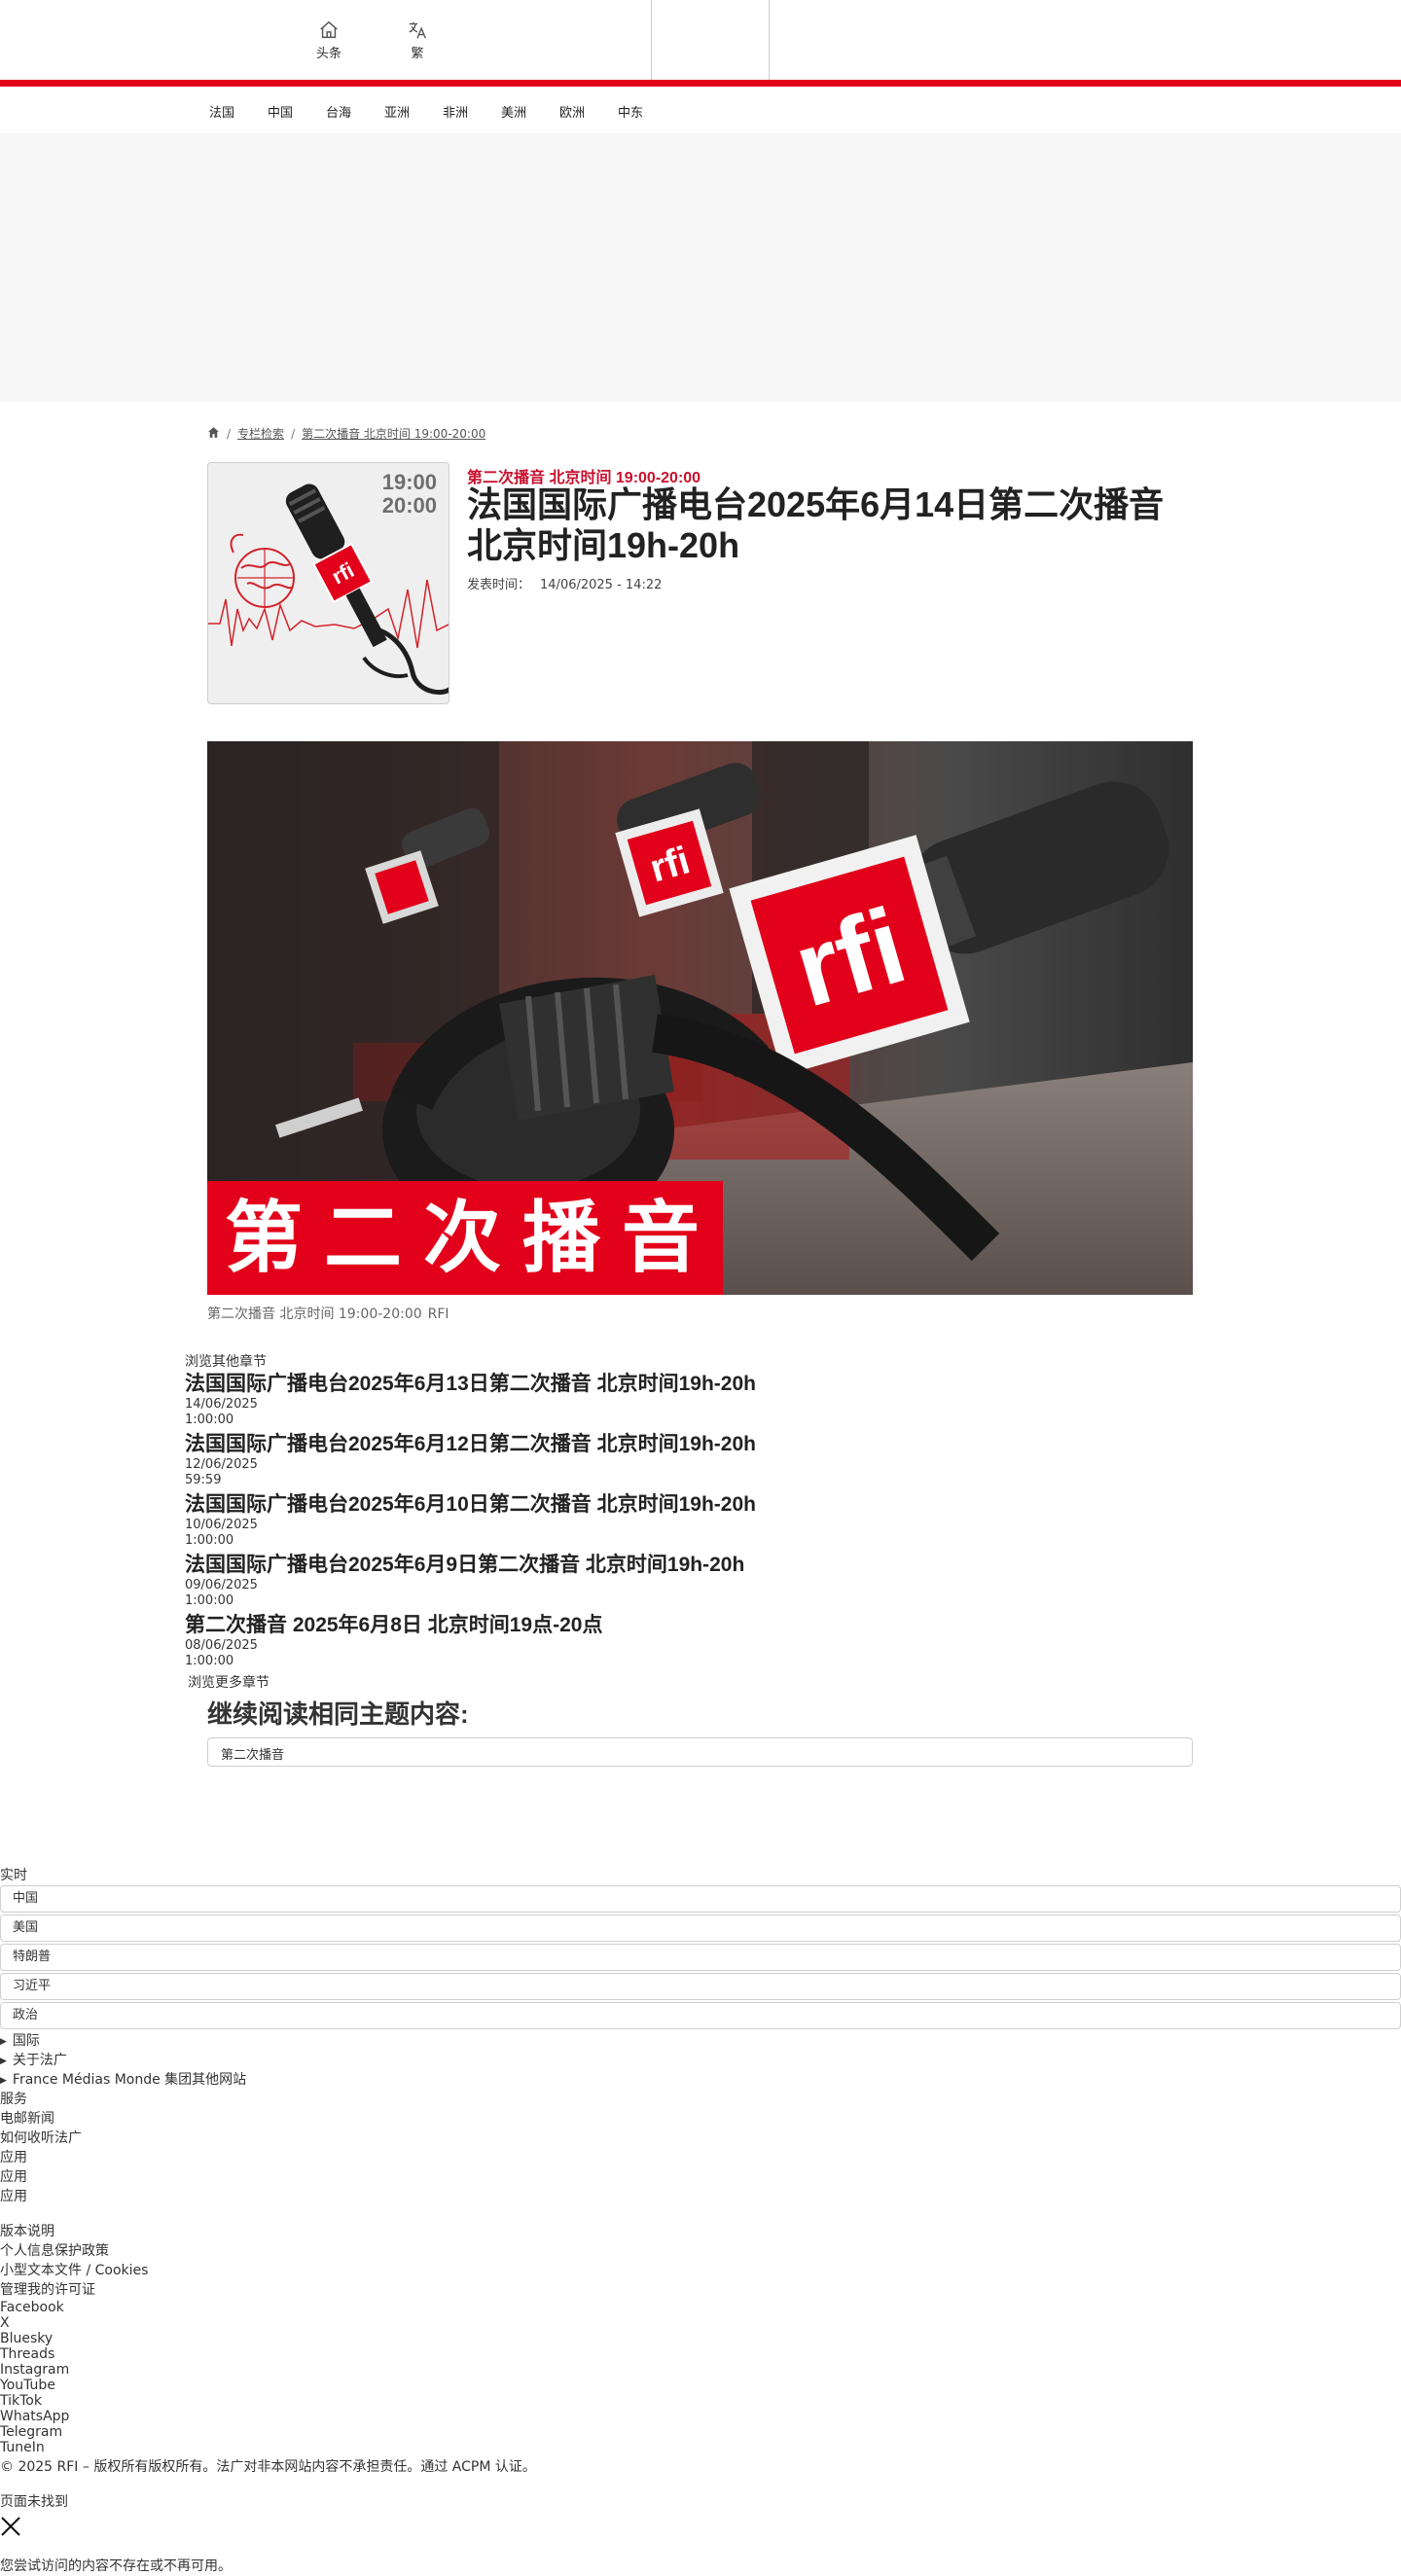  Describe the element at coordinates (700, 40) in the screenshot. I see `site-header: 头条 繁` at that location.